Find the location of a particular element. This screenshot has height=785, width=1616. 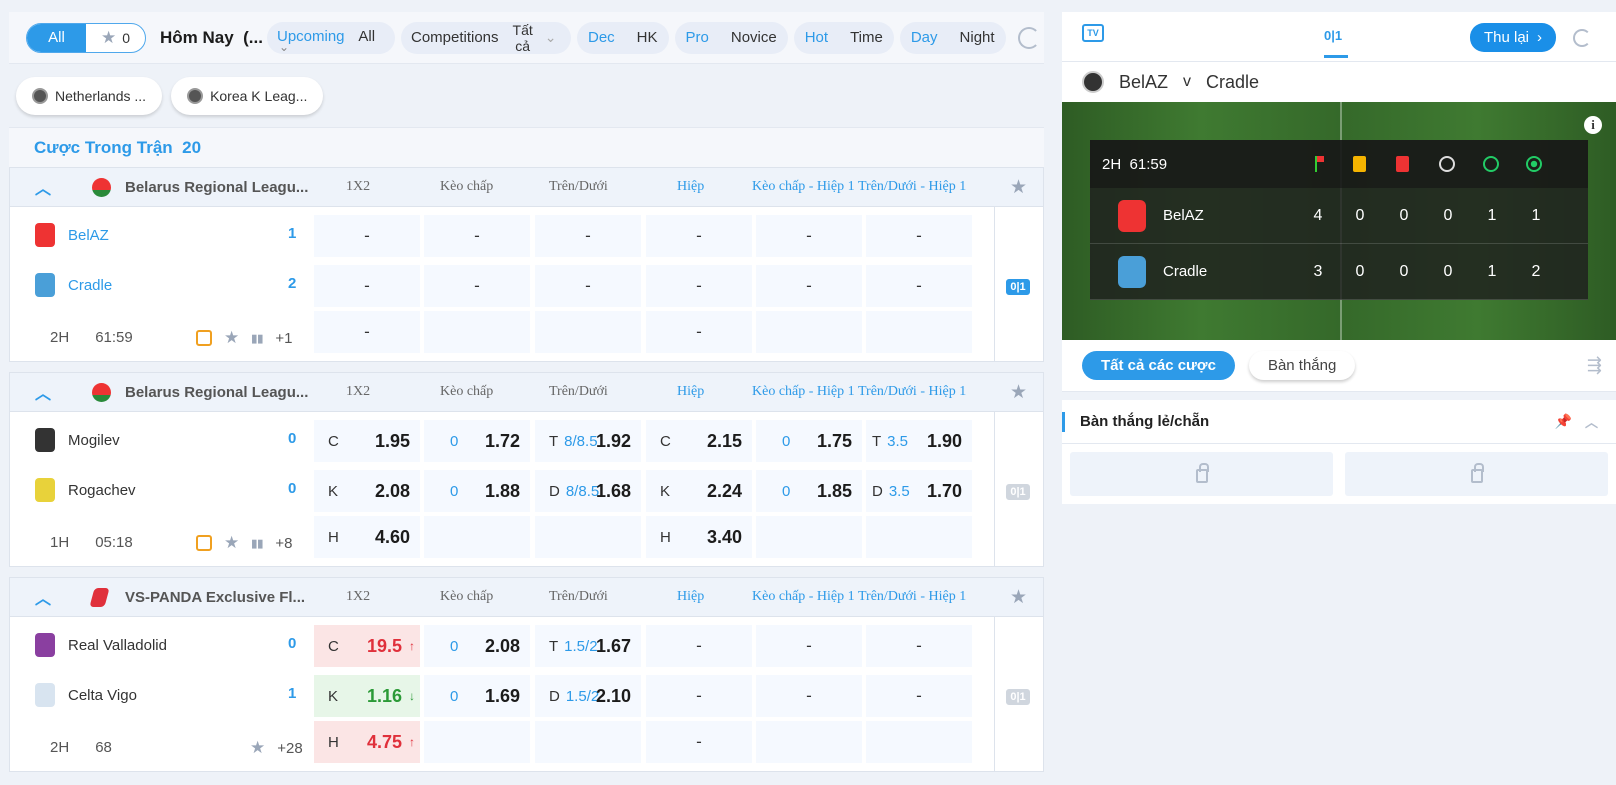

away-team: Rogachev is located at coordinates (85, 490).